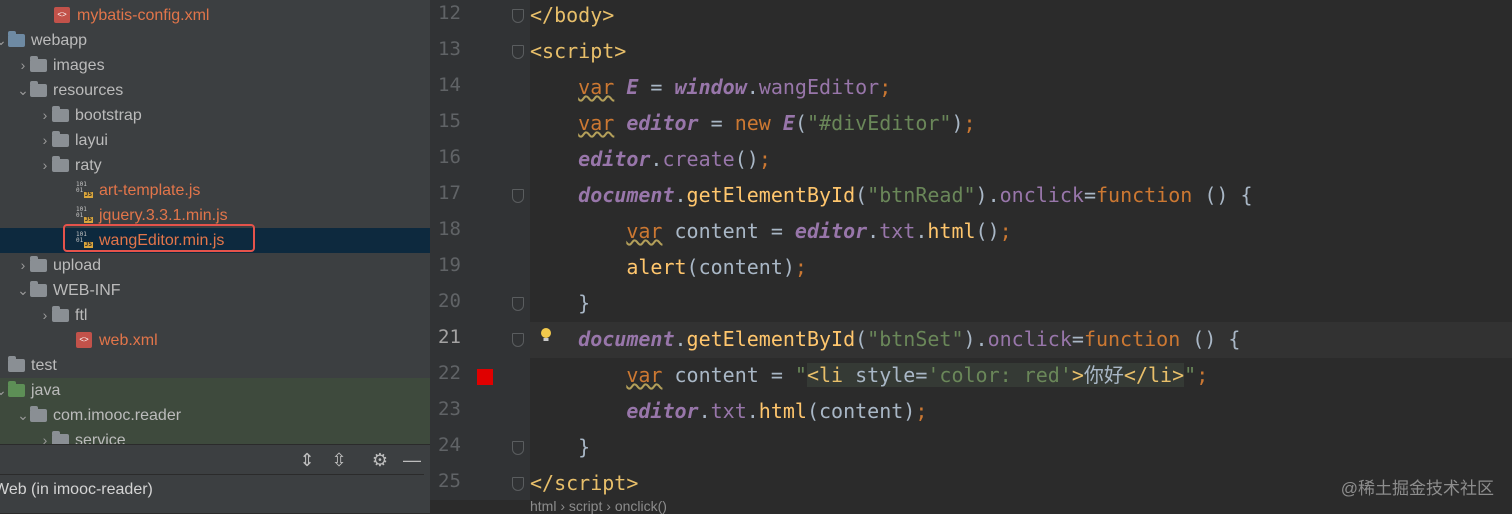 Image resolution: width=1512 pixels, height=514 pixels. Describe the element at coordinates (585, 506) in the screenshot. I see `breadcrumb-item: script` at that location.